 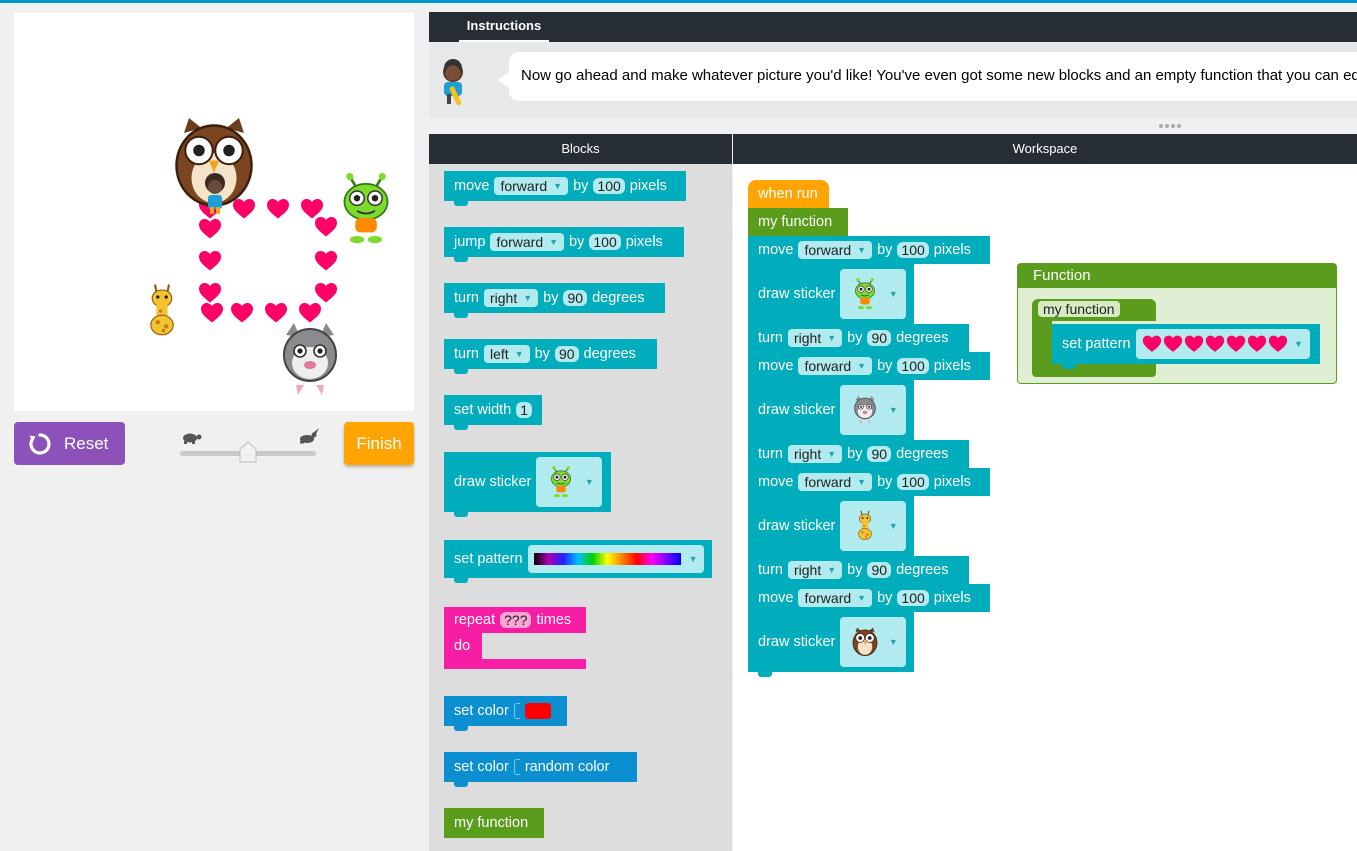 I want to click on width-field: 1, so click(x=524, y=410).